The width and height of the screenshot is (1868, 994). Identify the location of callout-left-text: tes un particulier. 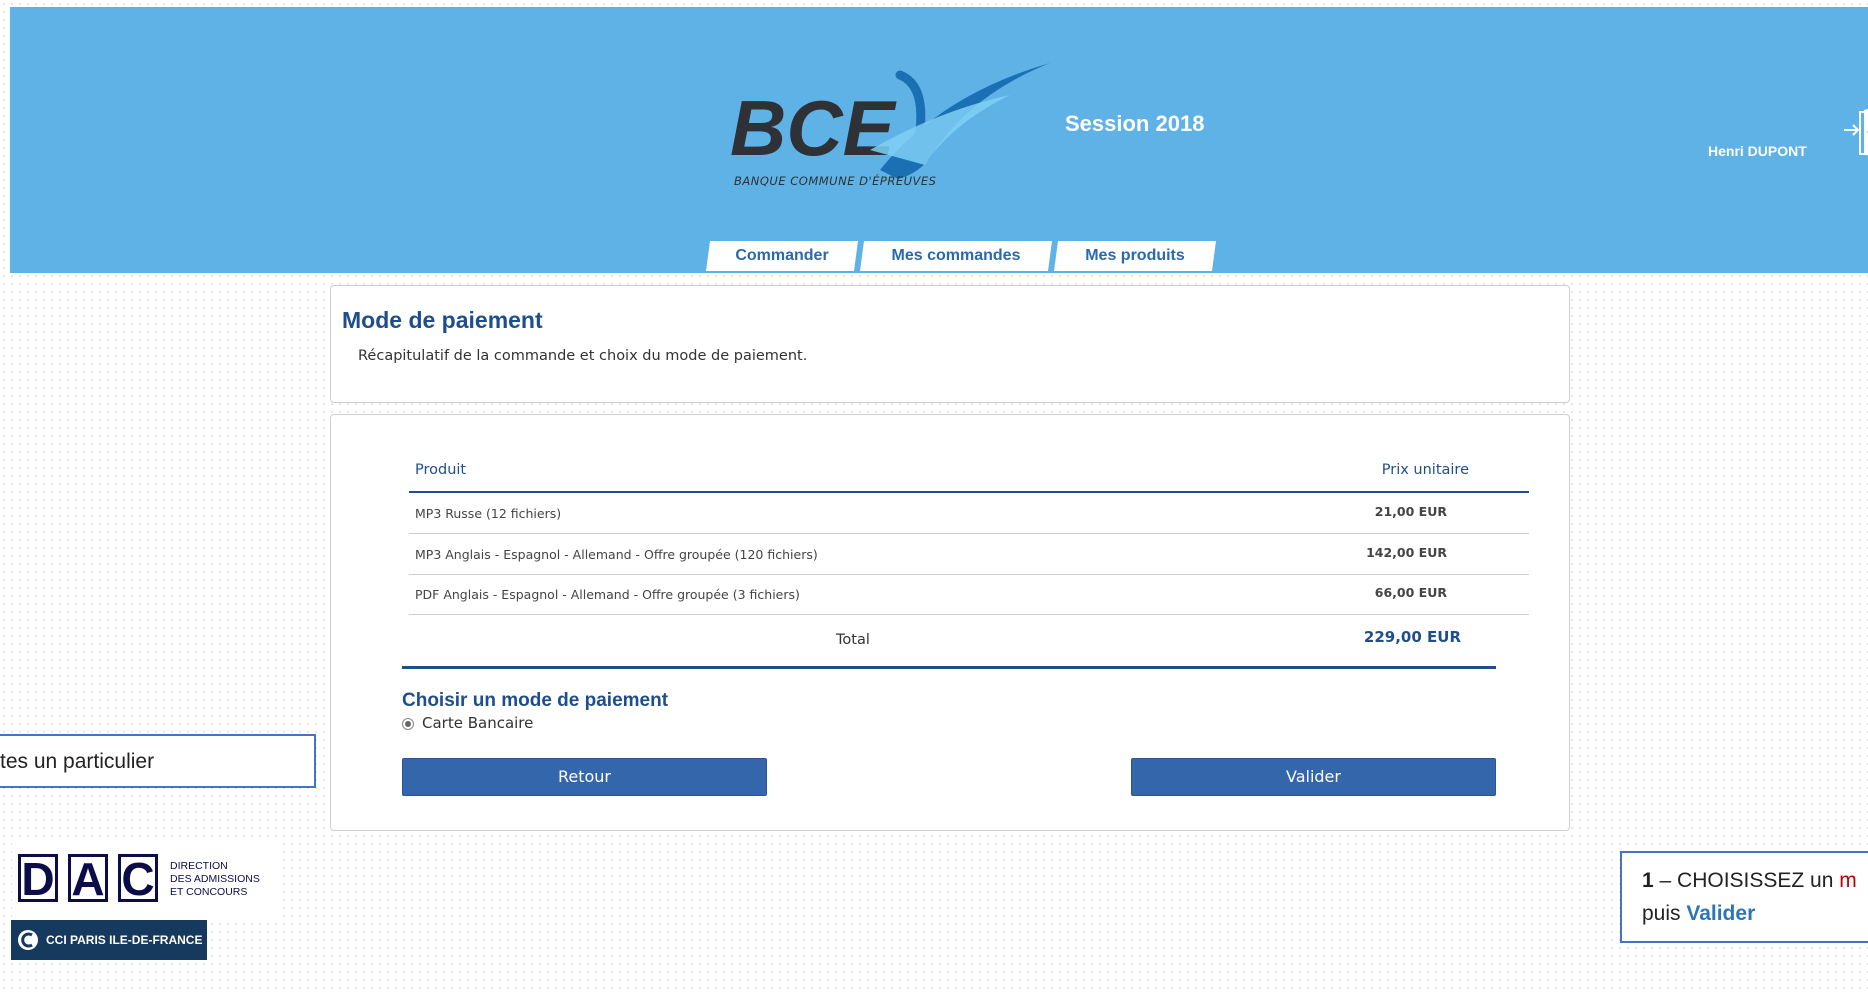
(77, 761).